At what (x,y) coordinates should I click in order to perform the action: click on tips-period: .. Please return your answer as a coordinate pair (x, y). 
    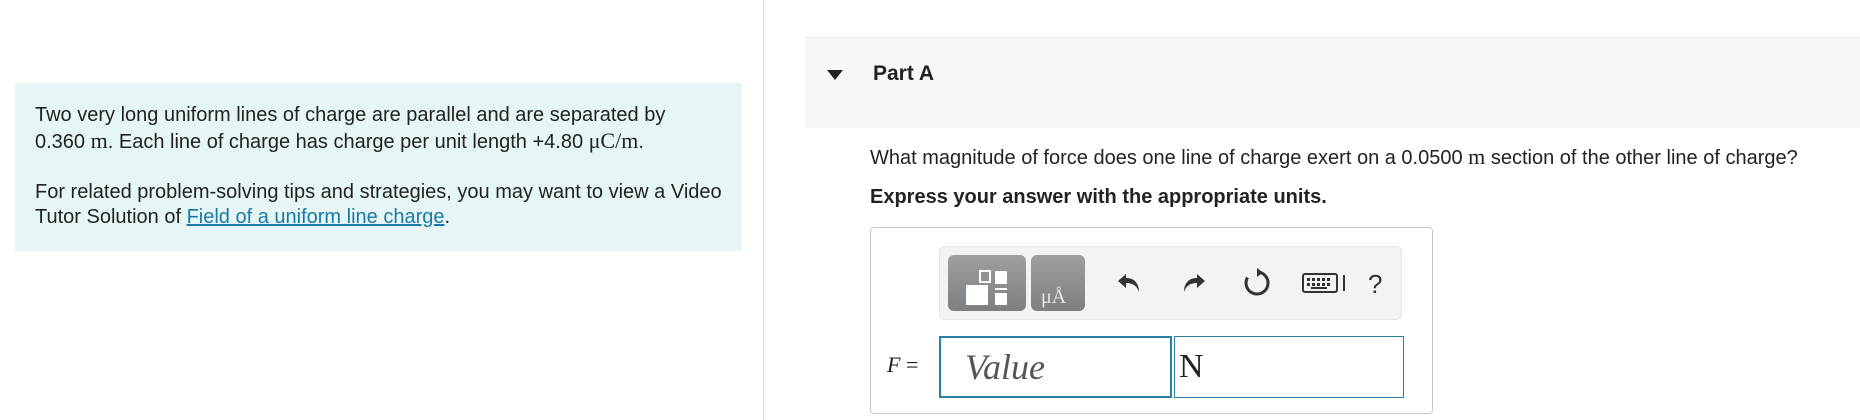
    Looking at the image, I should click on (447, 217).